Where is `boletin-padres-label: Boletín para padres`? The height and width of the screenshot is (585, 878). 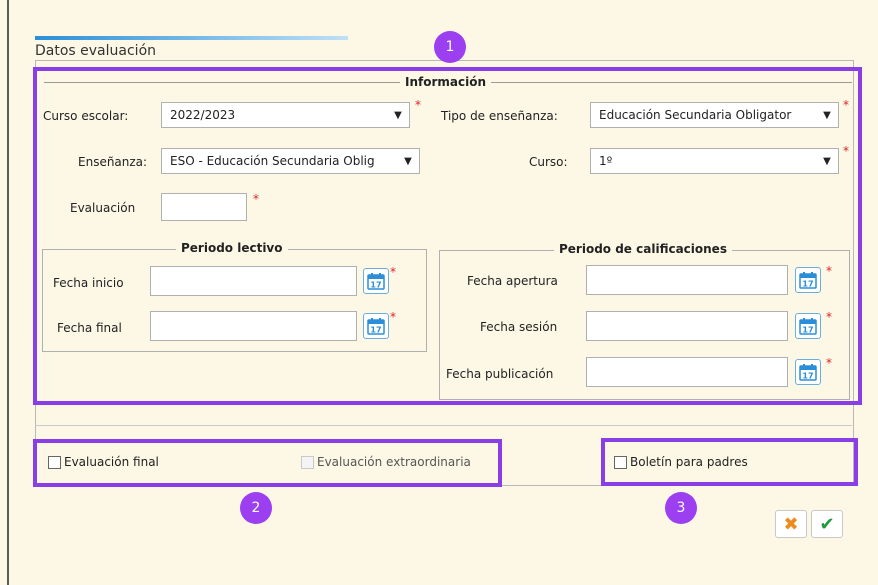
boletin-padres-label: Boletín para padres is located at coordinates (689, 462).